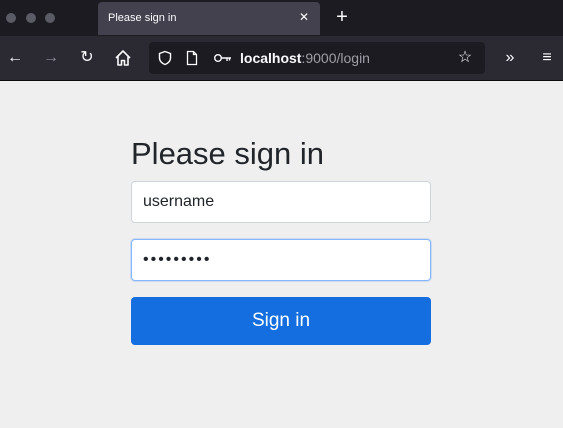 Image resolution: width=563 pixels, height=428 pixels. Describe the element at coordinates (31, 18) in the screenshot. I see `window-minimize-dot` at that location.